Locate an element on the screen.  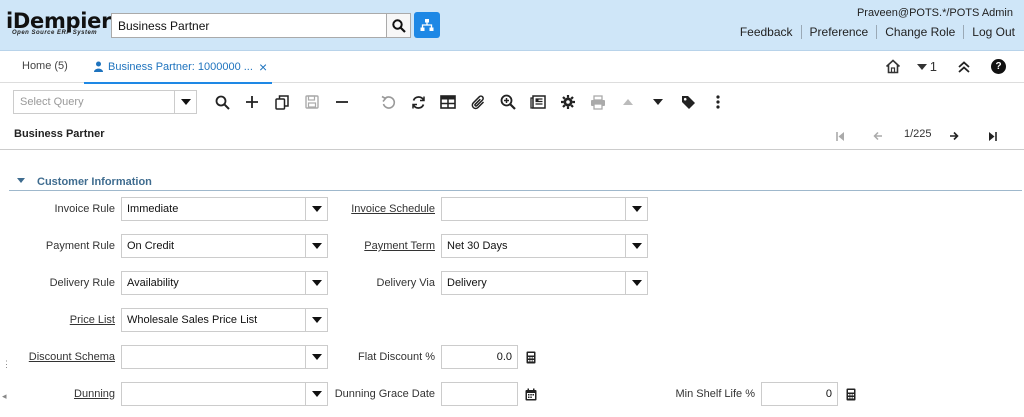
kebab-menu-icon is located at coordinates (718, 102).